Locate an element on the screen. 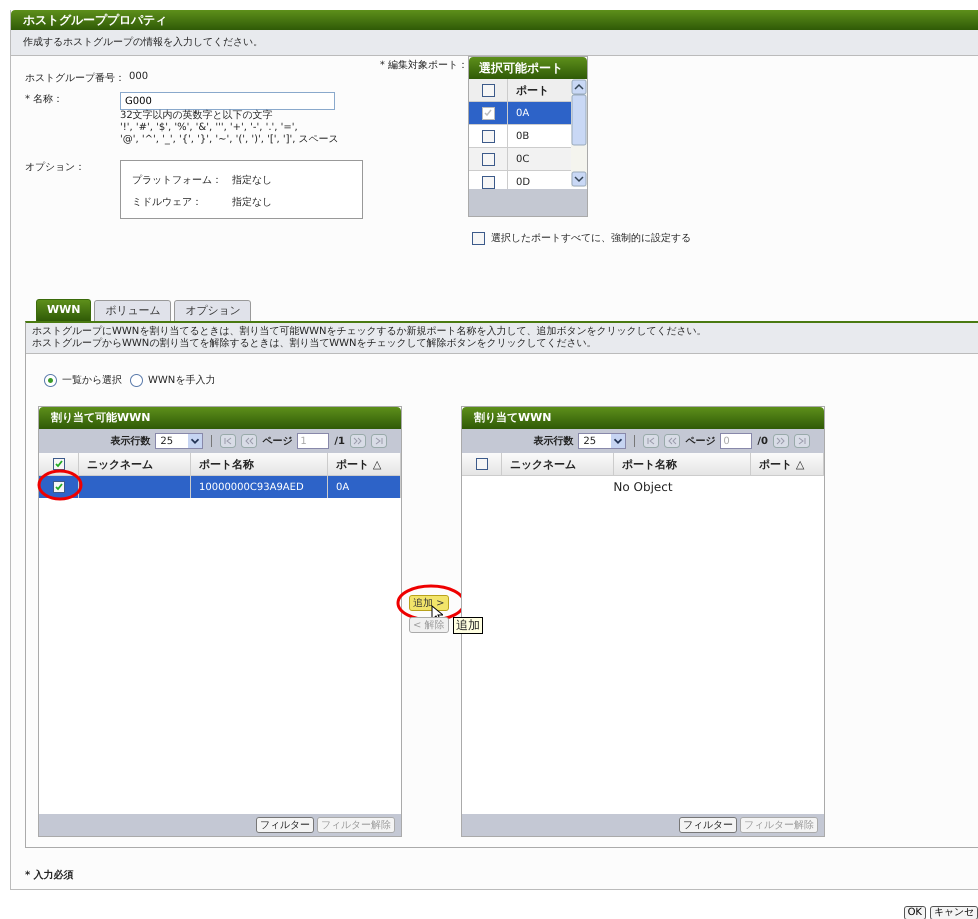  tab: オプション is located at coordinates (213, 310).